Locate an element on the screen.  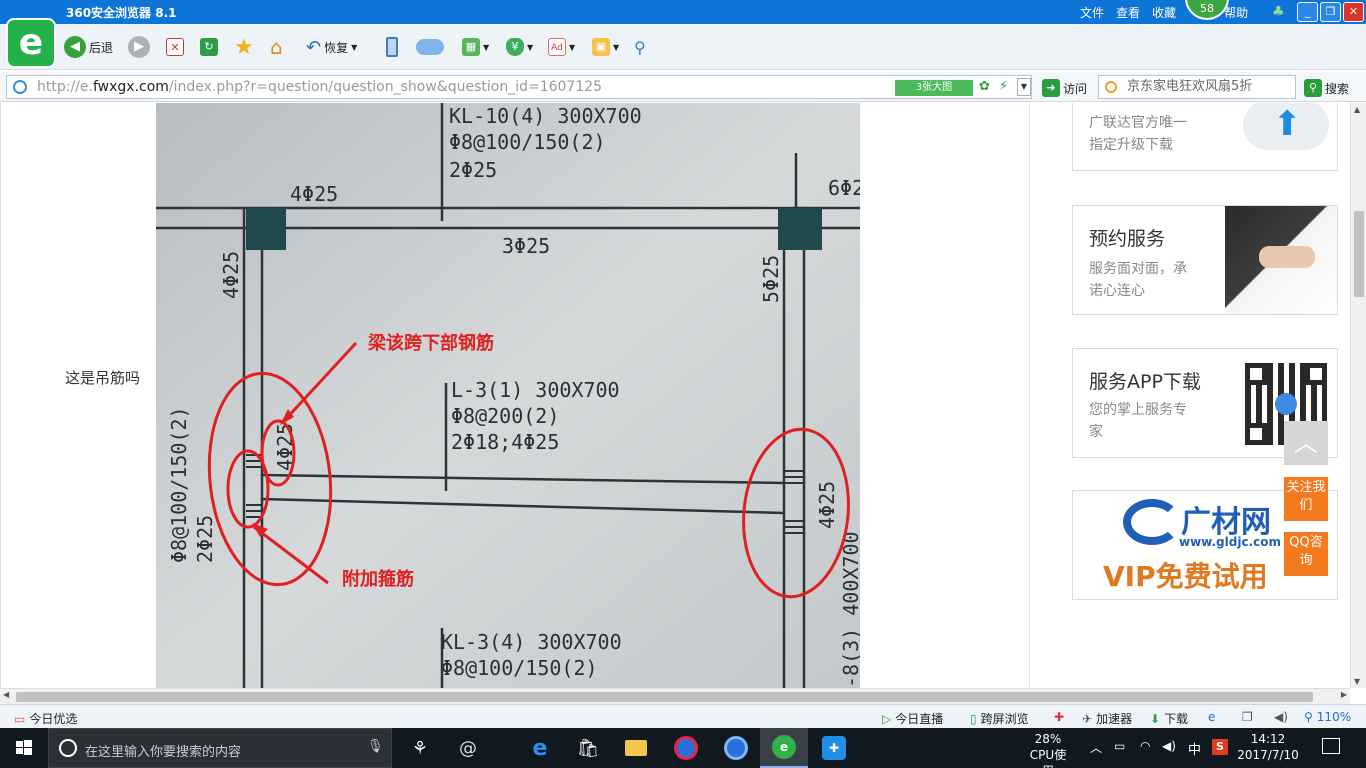
menu-file: 文件 is located at coordinates (1092, 12).